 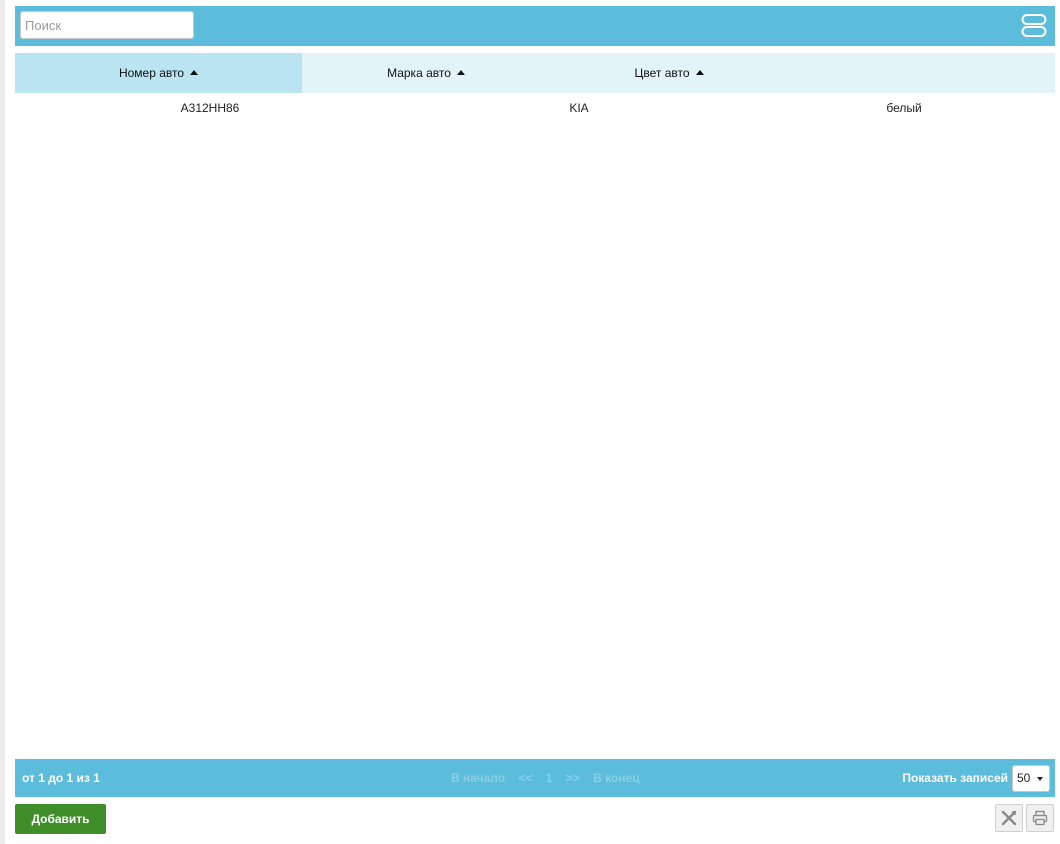 What do you see at coordinates (573, 778) in the screenshot?
I see `pager-next-link: >>` at bounding box center [573, 778].